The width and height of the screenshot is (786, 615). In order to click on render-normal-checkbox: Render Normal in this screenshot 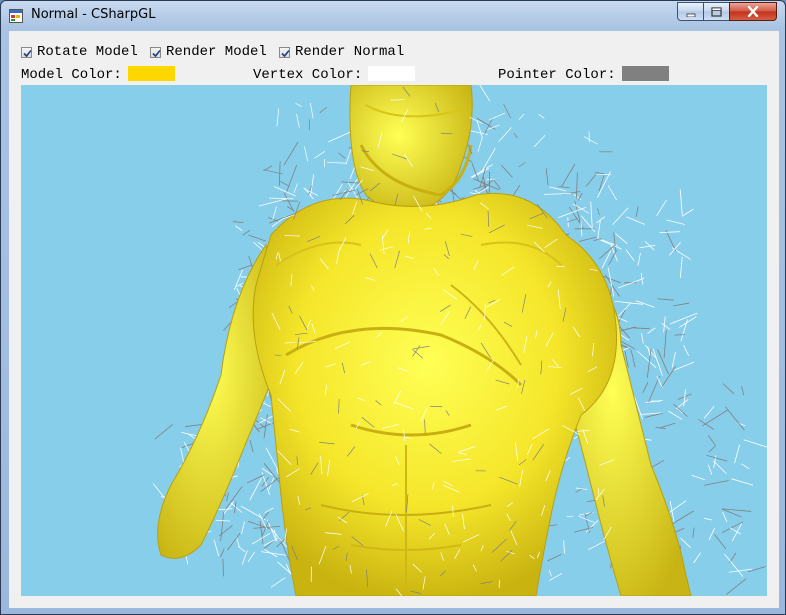, I will do `click(341, 52)`.